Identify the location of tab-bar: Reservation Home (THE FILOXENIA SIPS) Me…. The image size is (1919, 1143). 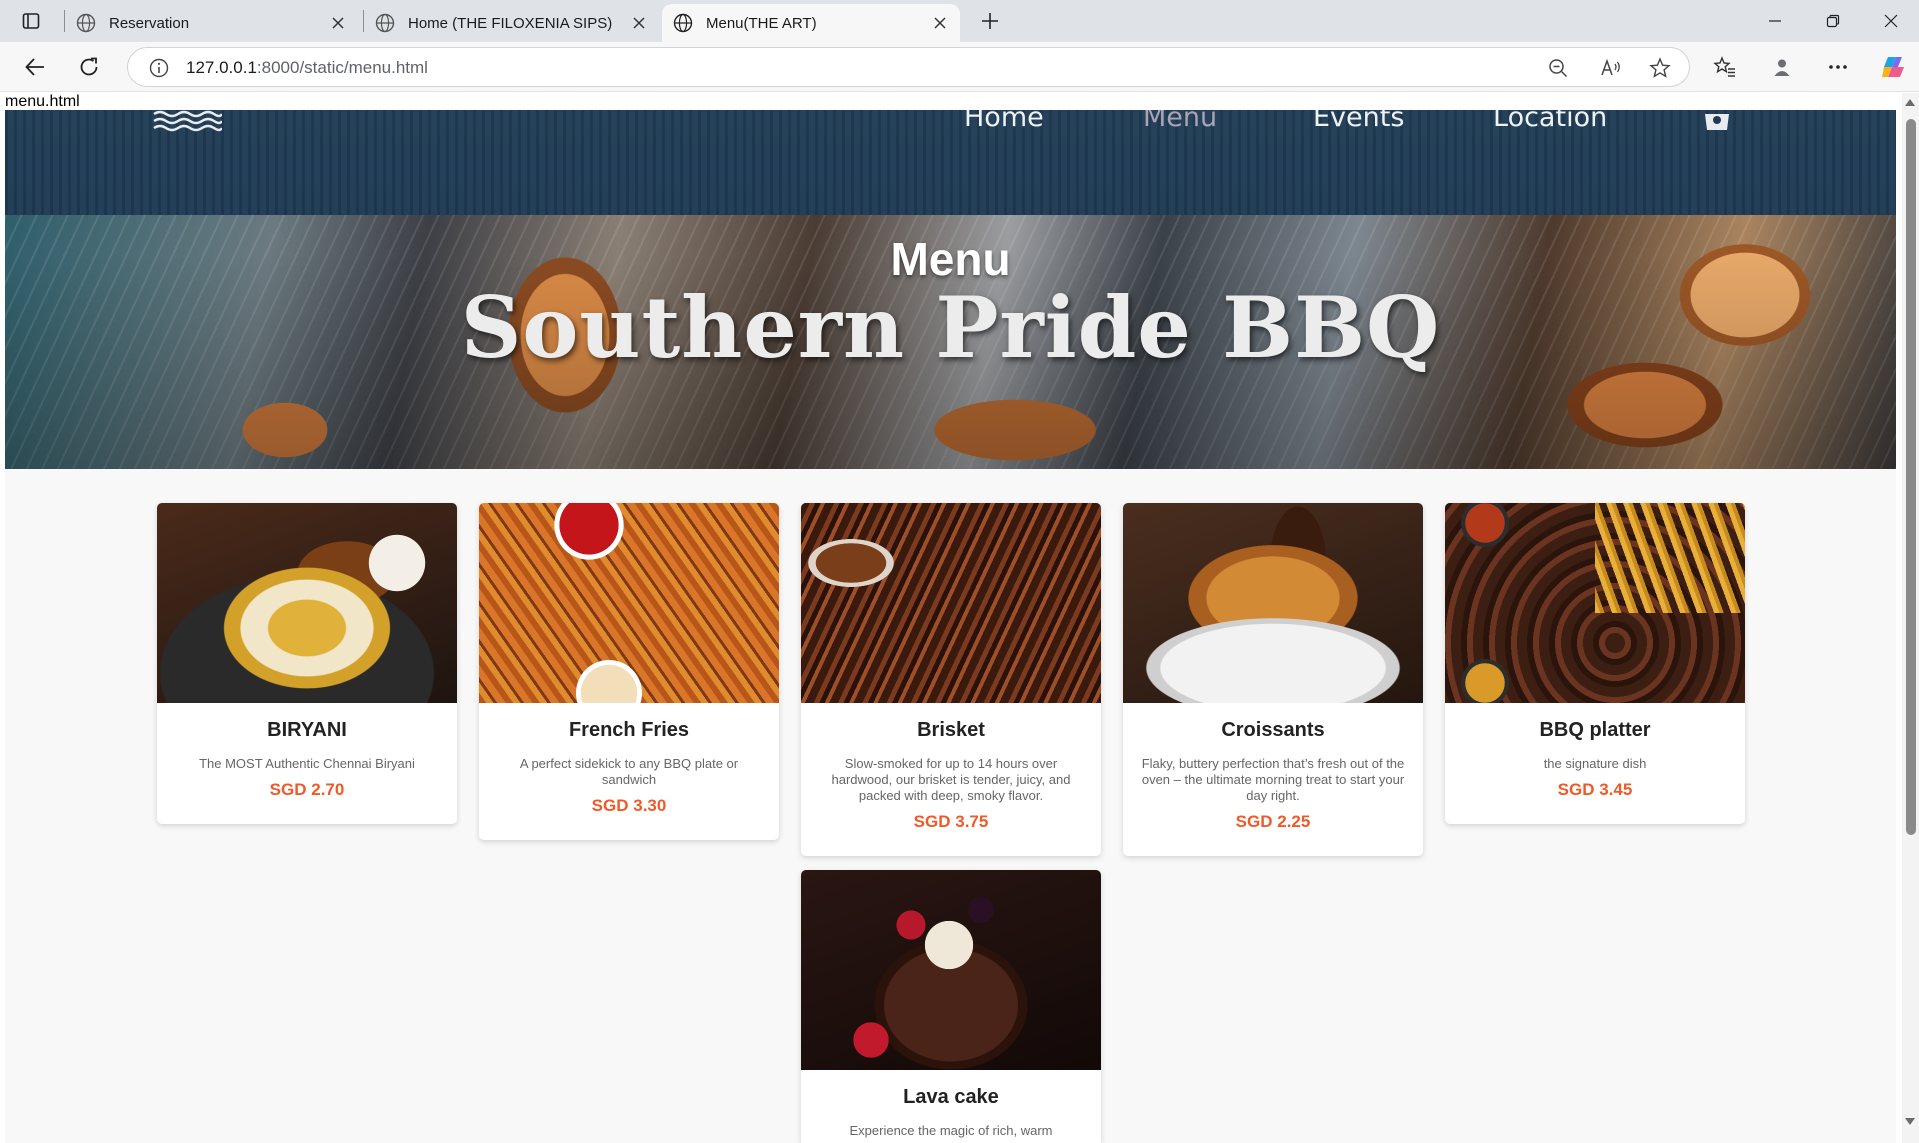
(959, 21).